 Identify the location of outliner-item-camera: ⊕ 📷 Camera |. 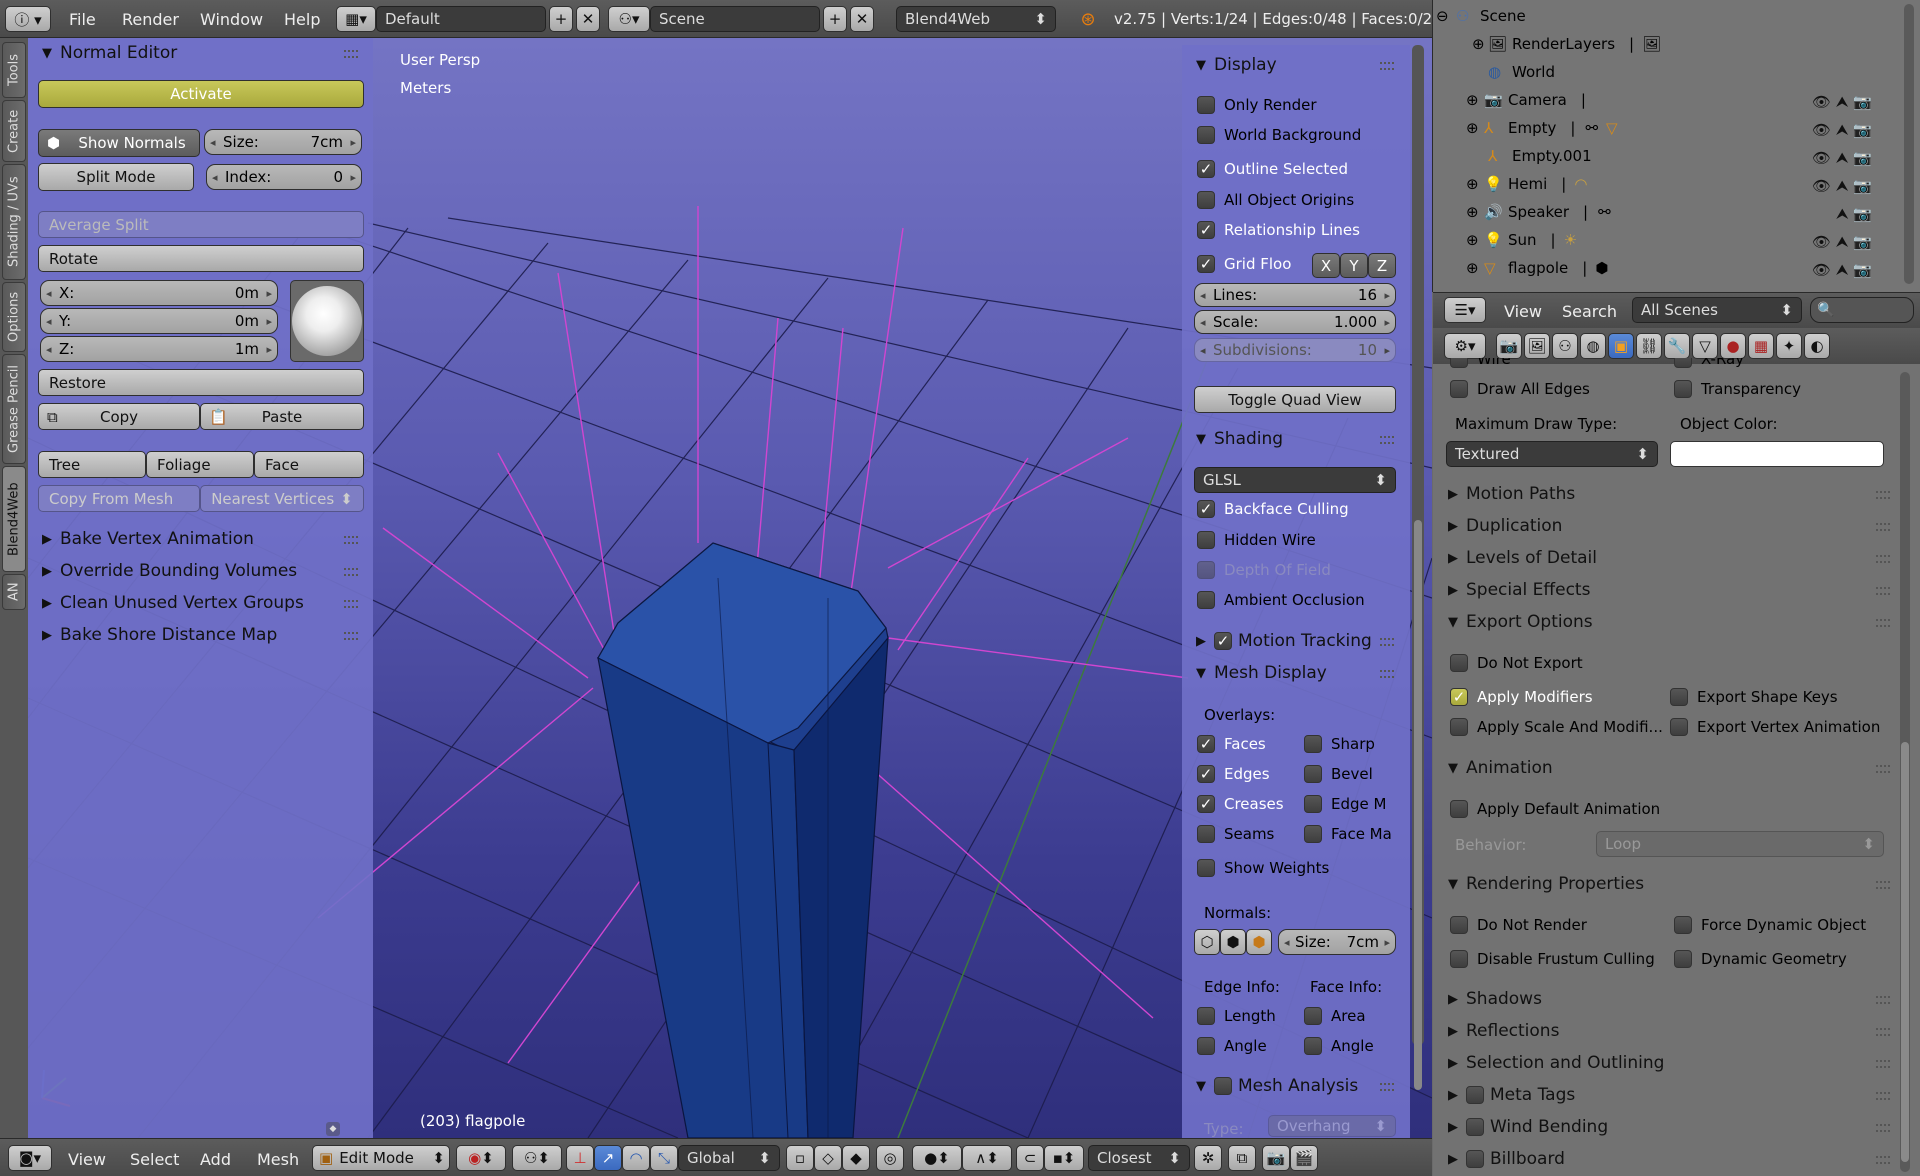
(1526, 100).